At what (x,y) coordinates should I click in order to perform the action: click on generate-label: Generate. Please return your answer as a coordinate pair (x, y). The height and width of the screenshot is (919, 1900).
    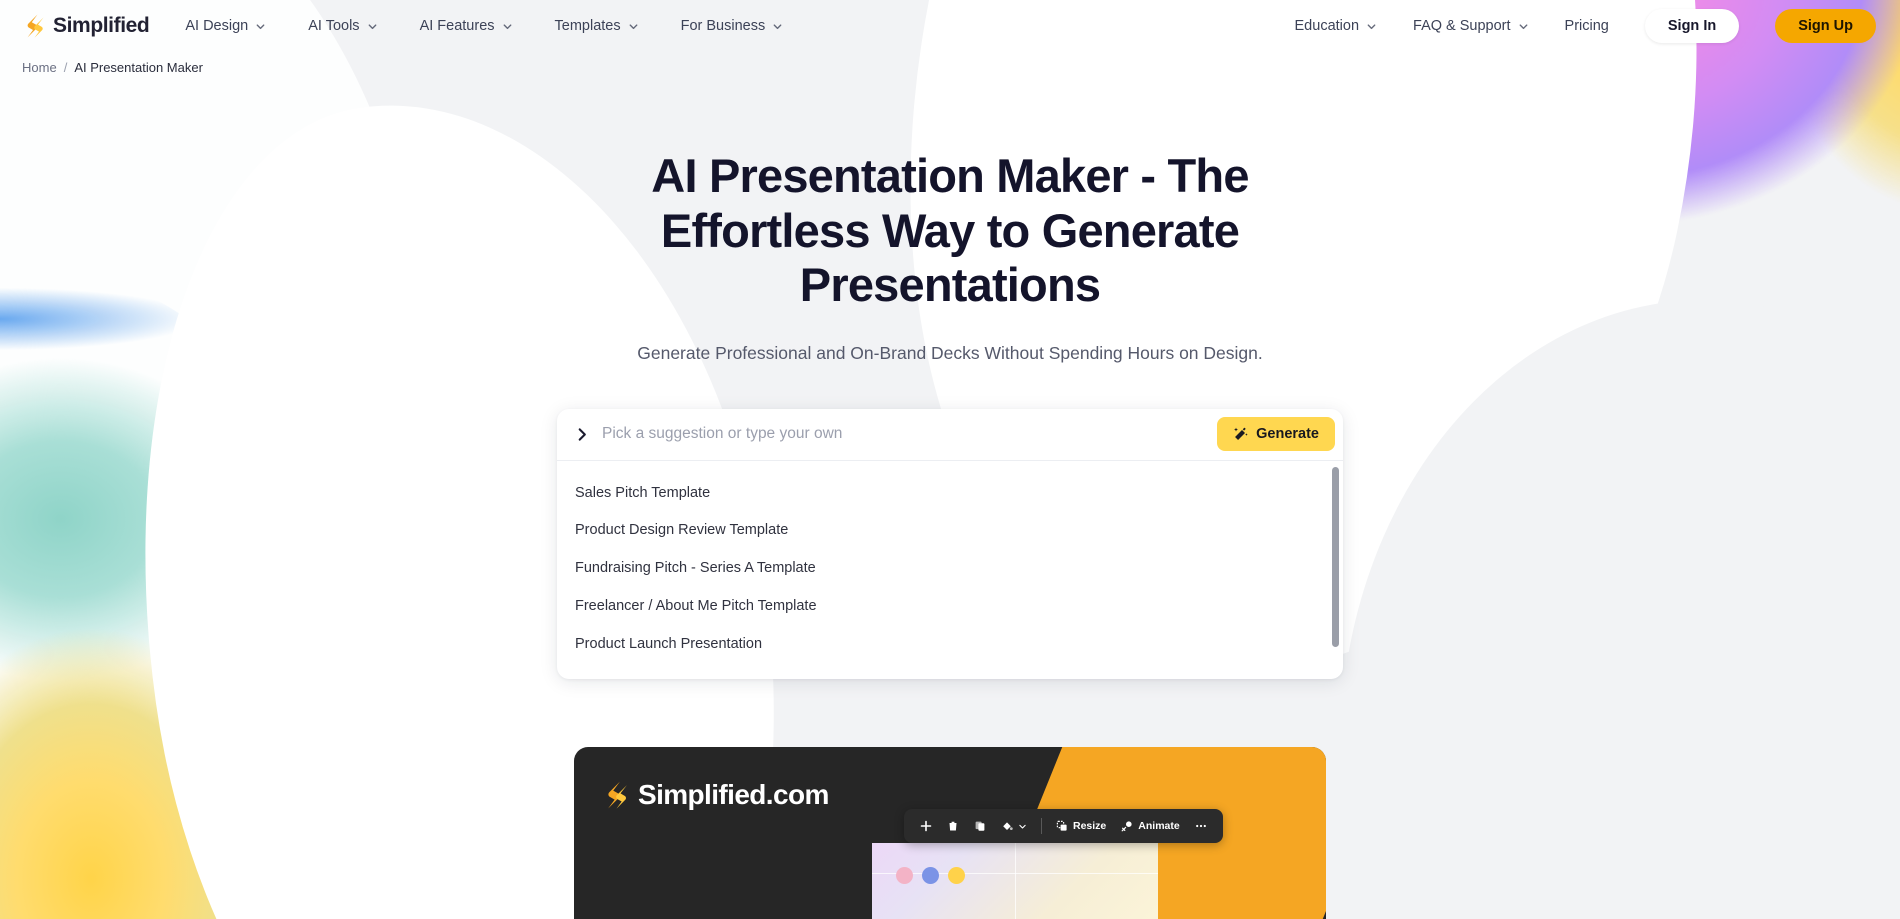
    Looking at the image, I should click on (1287, 434).